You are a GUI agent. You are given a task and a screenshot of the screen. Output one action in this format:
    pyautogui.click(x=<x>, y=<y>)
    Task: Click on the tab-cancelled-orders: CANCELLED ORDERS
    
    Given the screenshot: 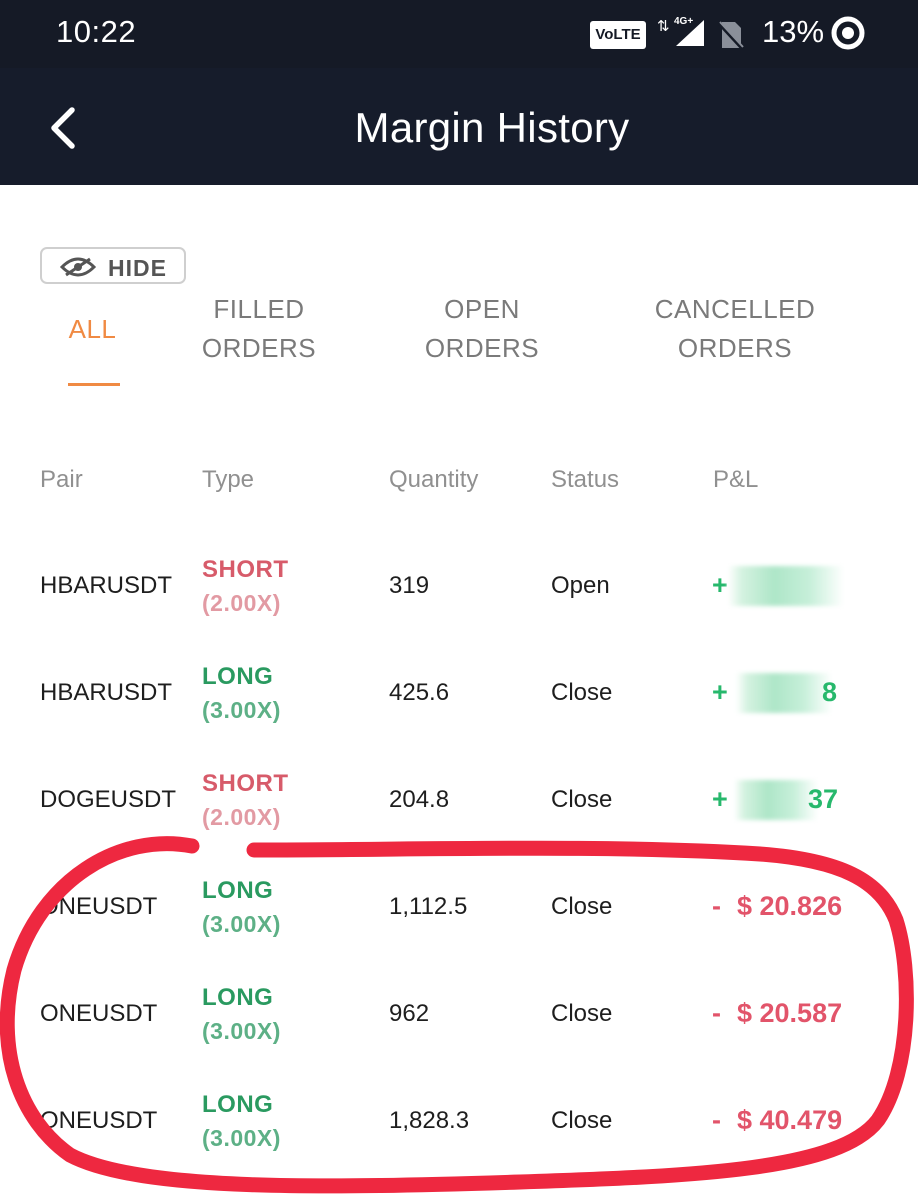 What is the action you would take?
    pyautogui.click(x=735, y=329)
    